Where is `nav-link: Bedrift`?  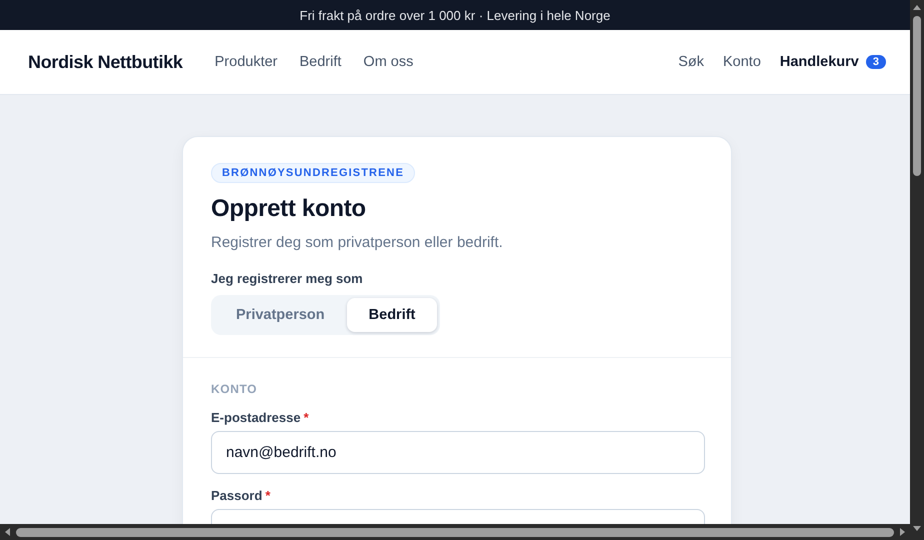
nav-link: Bedrift is located at coordinates (321, 62).